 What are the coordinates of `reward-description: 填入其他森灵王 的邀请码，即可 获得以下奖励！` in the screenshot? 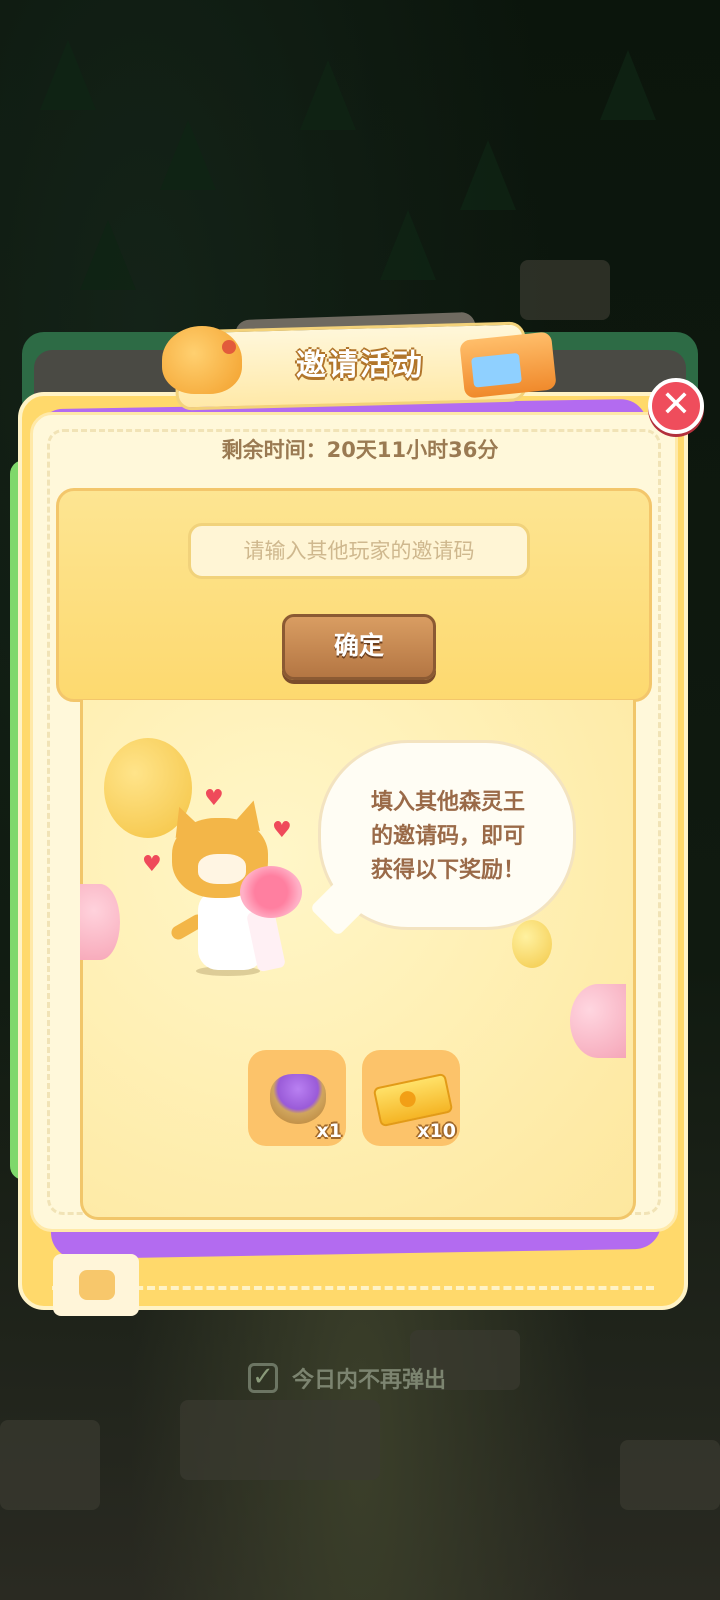 It's located at (448, 837).